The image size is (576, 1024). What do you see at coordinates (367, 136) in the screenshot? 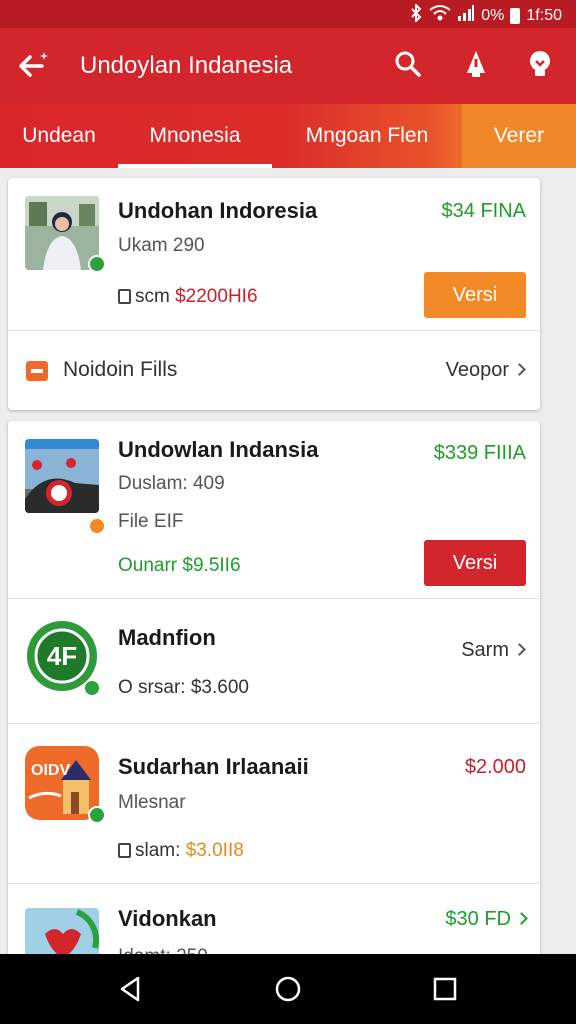
I see `tab-mngoan-flen: Mngoan Flen` at bounding box center [367, 136].